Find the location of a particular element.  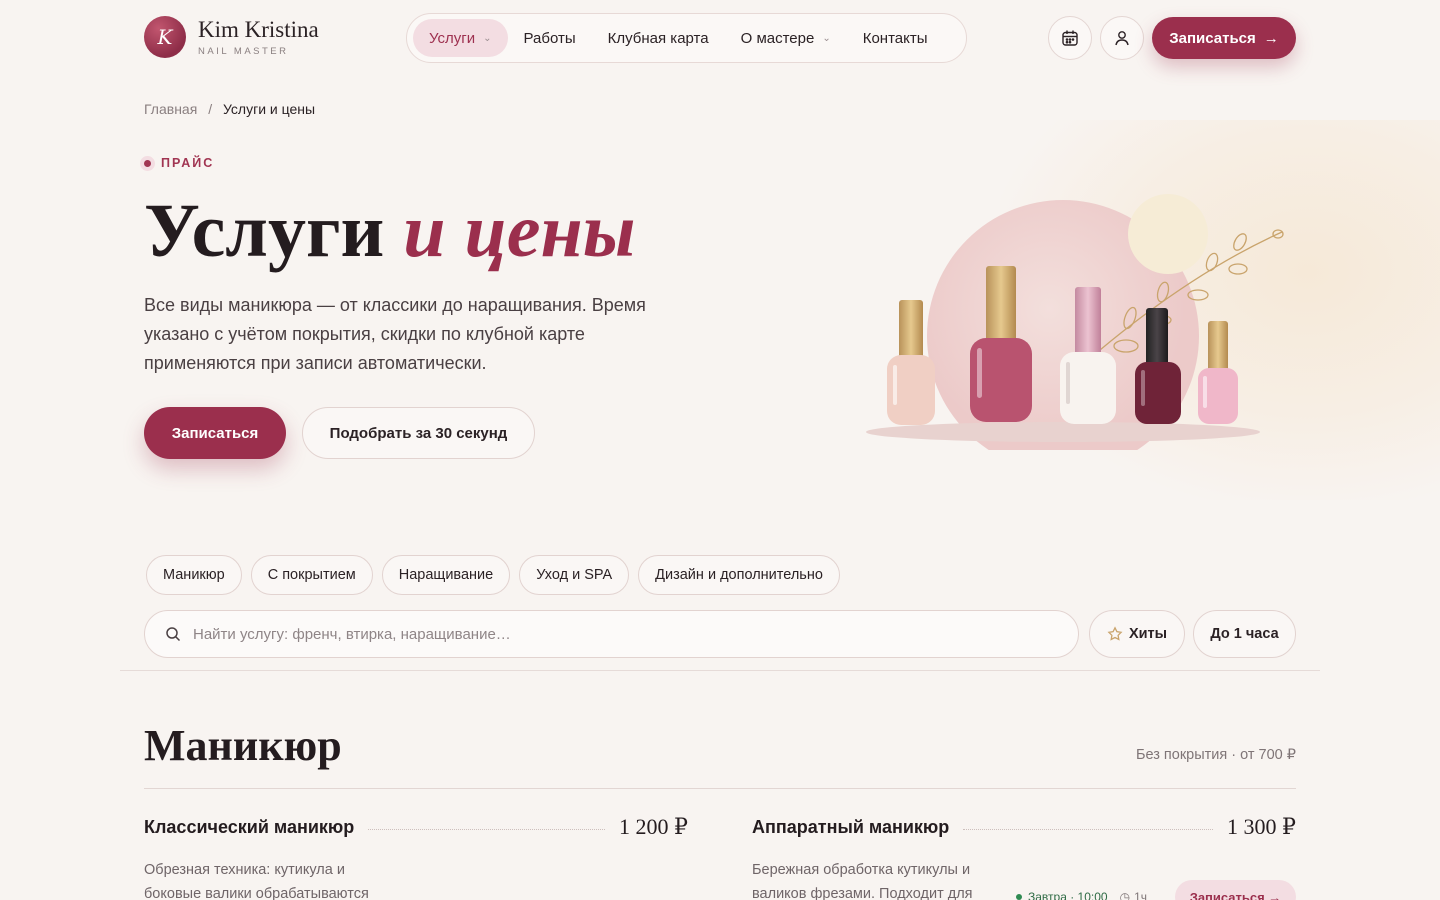

user-icon is located at coordinates (1122, 38).